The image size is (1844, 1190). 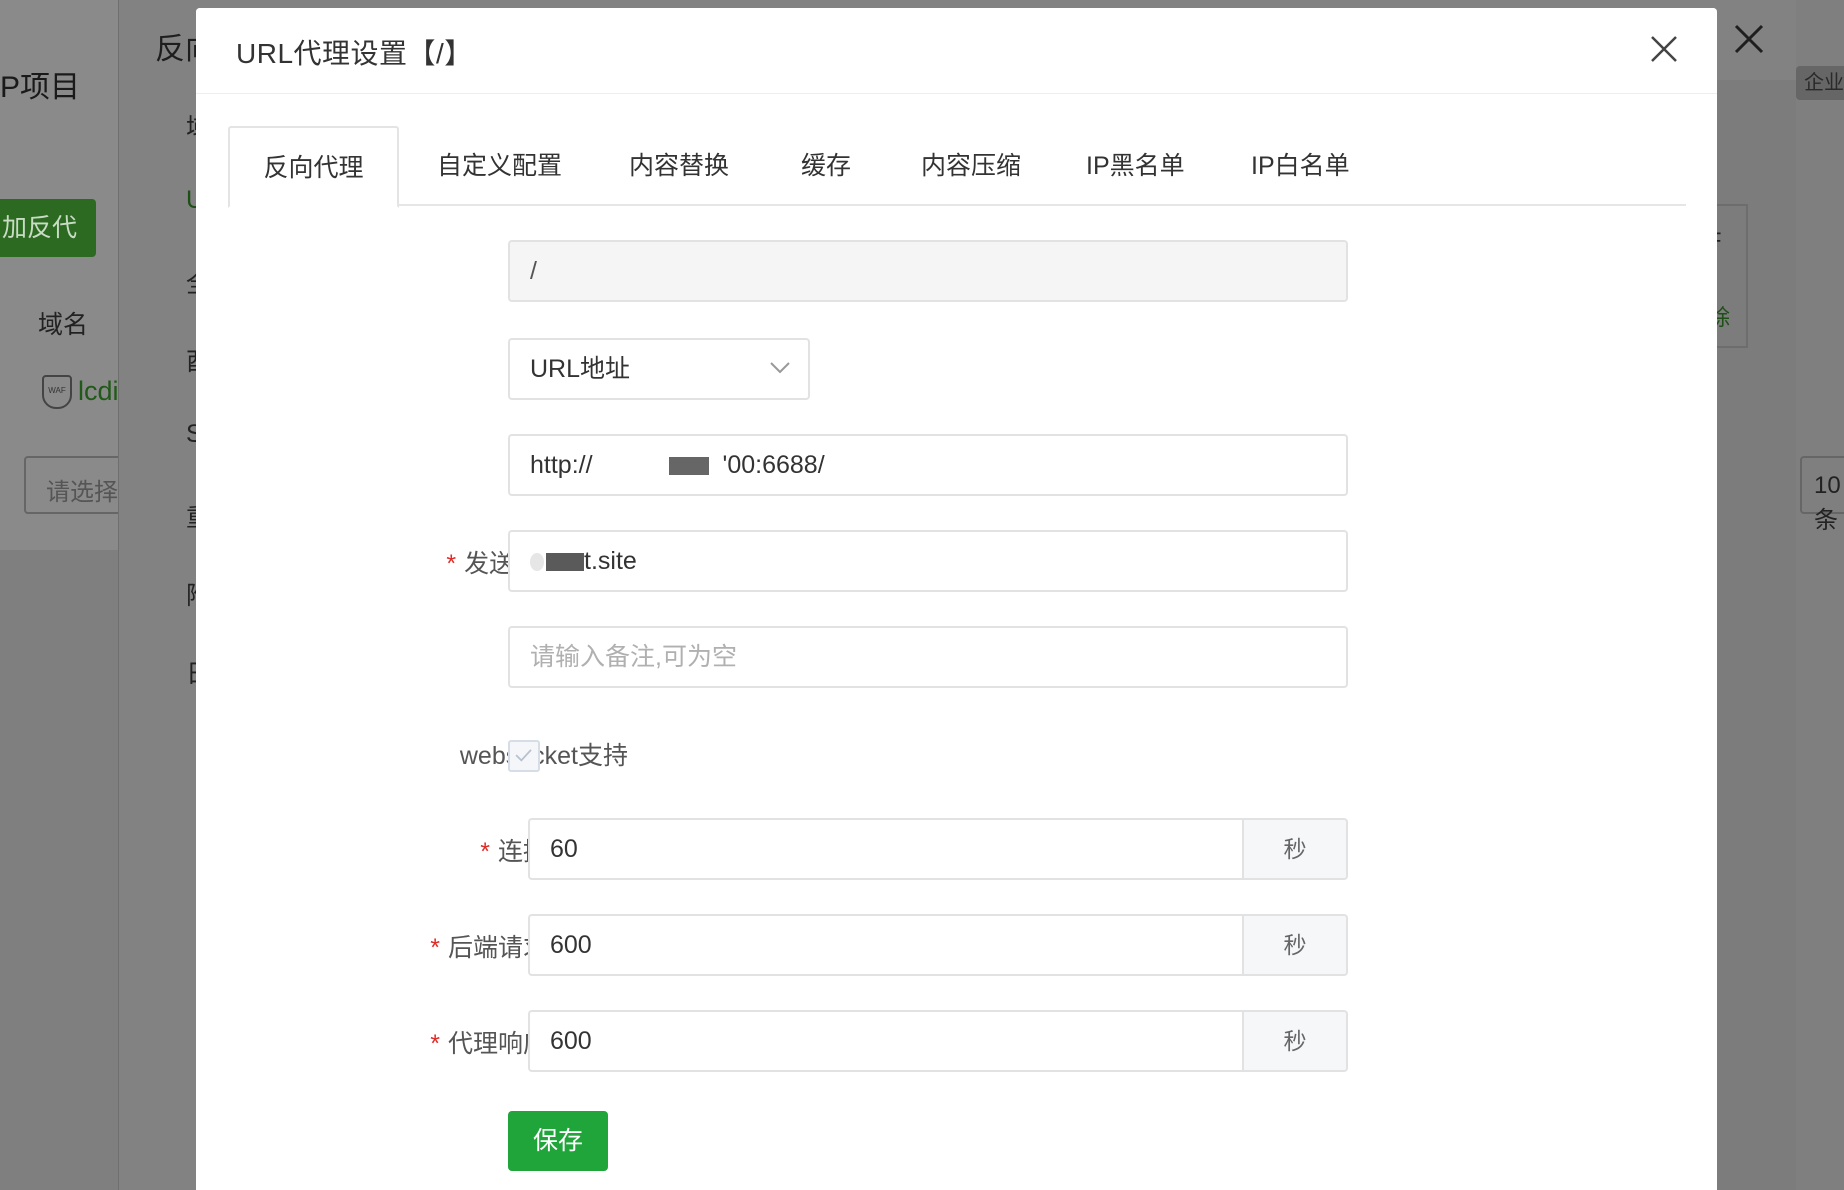 What do you see at coordinates (1295, 1041) in the screenshot?
I see `response-timeout-unit: 秒` at bounding box center [1295, 1041].